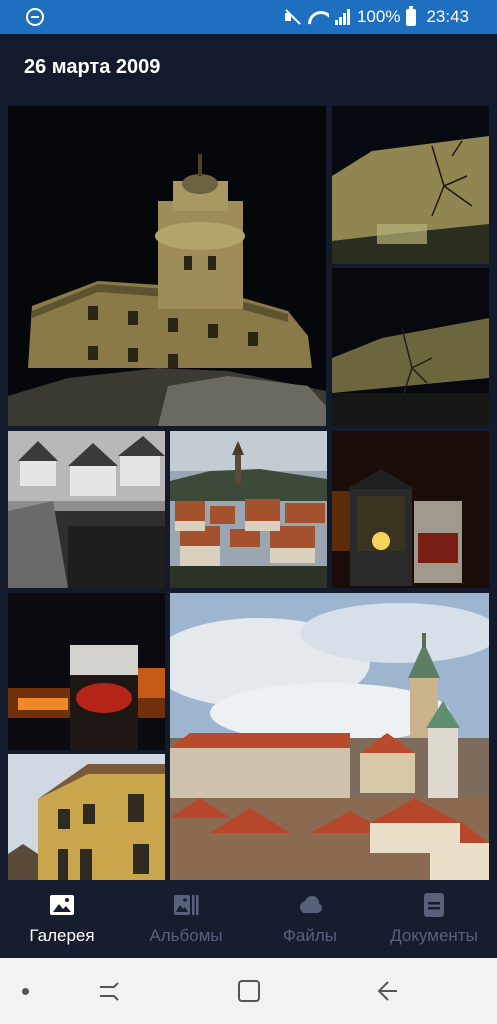 The image size is (497, 1024). I want to click on do-not-disturb-icon, so click(35, 17).